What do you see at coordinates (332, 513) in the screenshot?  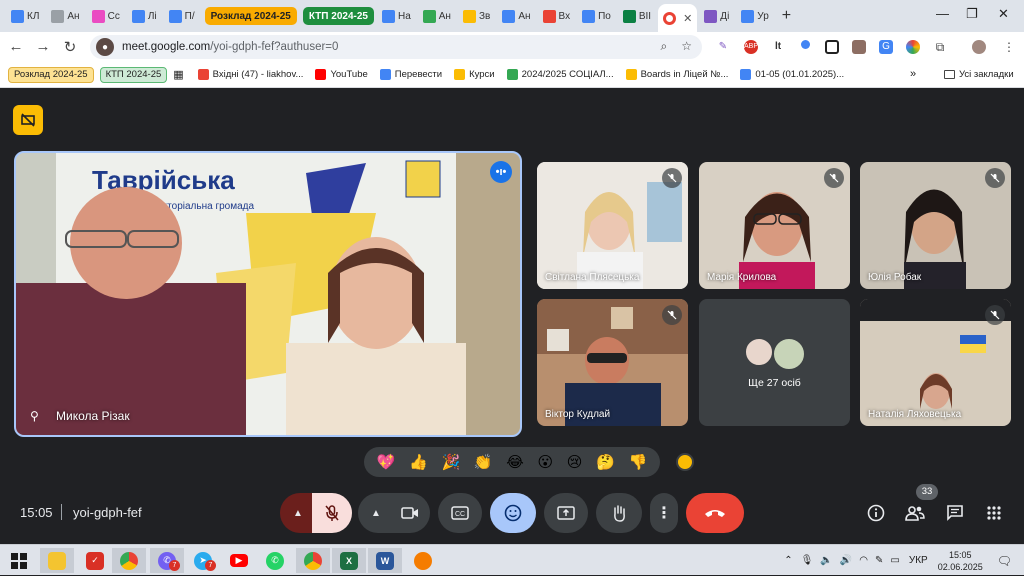 I see `microphone-toggle-button` at bounding box center [332, 513].